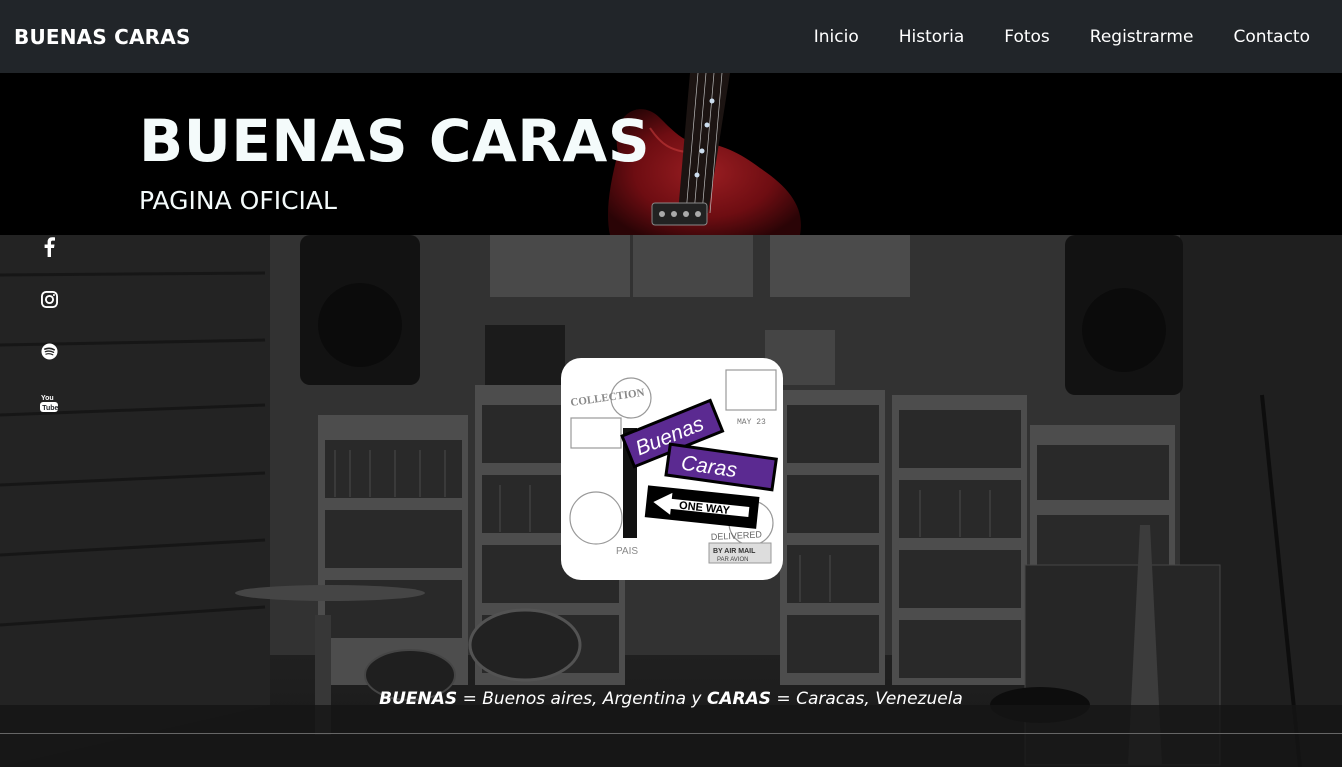  Describe the element at coordinates (734, 551) in the screenshot. I see `logo-stamp-airmail: BY AIR MAIL` at that location.